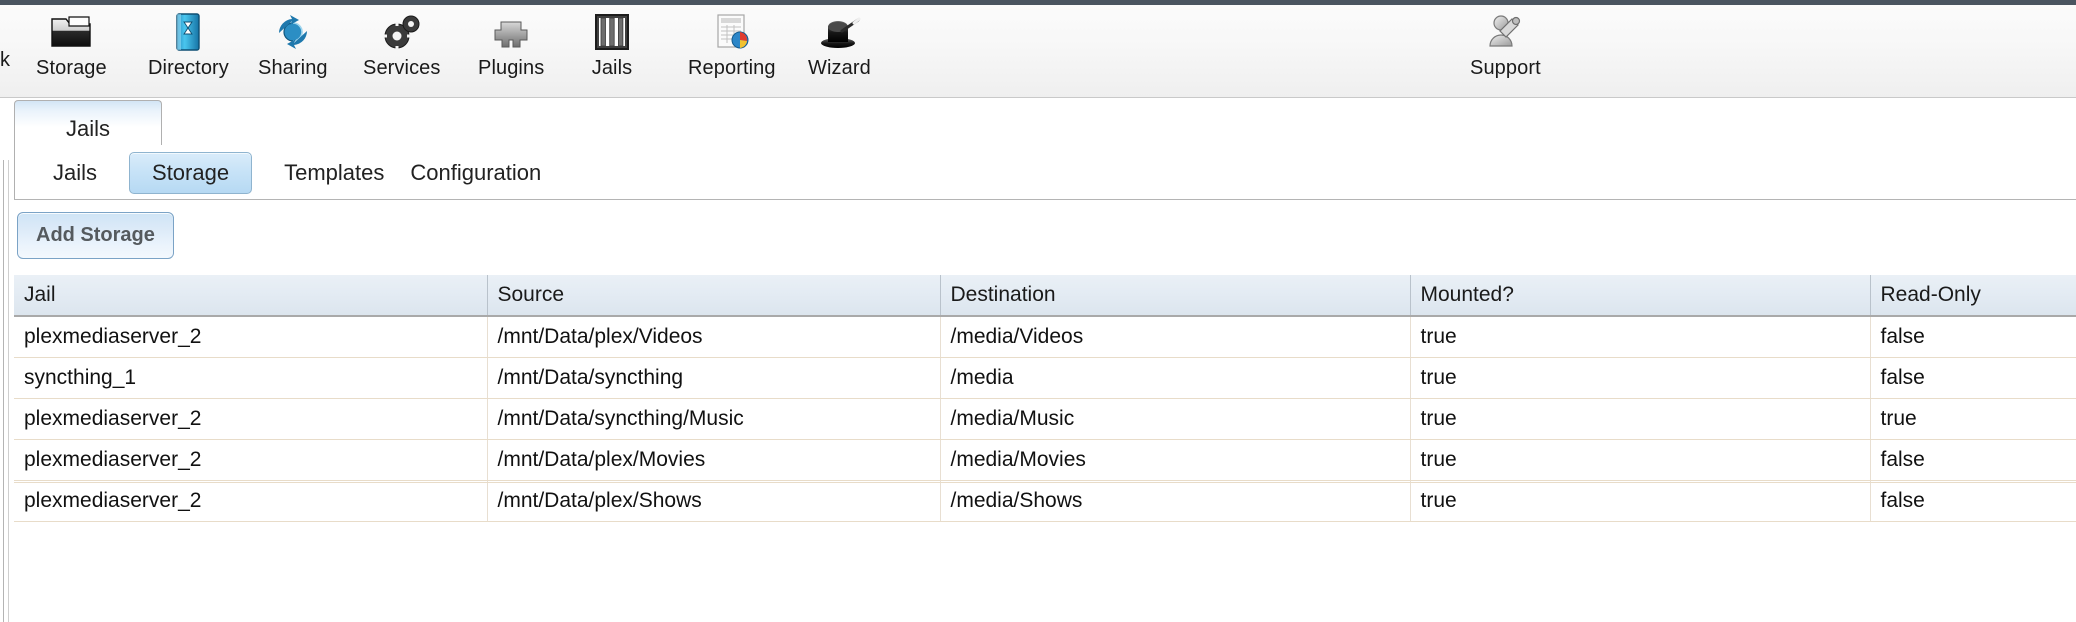  I want to click on subnav-item-jails: Jails, so click(75, 173).